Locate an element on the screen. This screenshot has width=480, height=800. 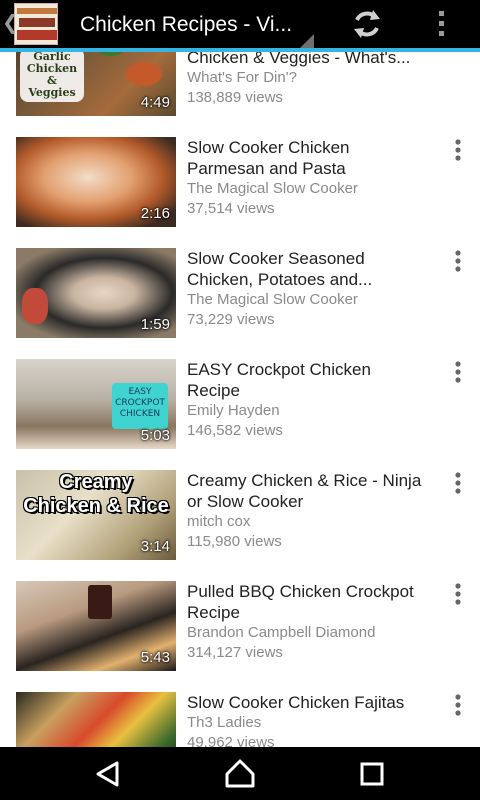
video-views: 314,127 views is located at coordinates (235, 652).